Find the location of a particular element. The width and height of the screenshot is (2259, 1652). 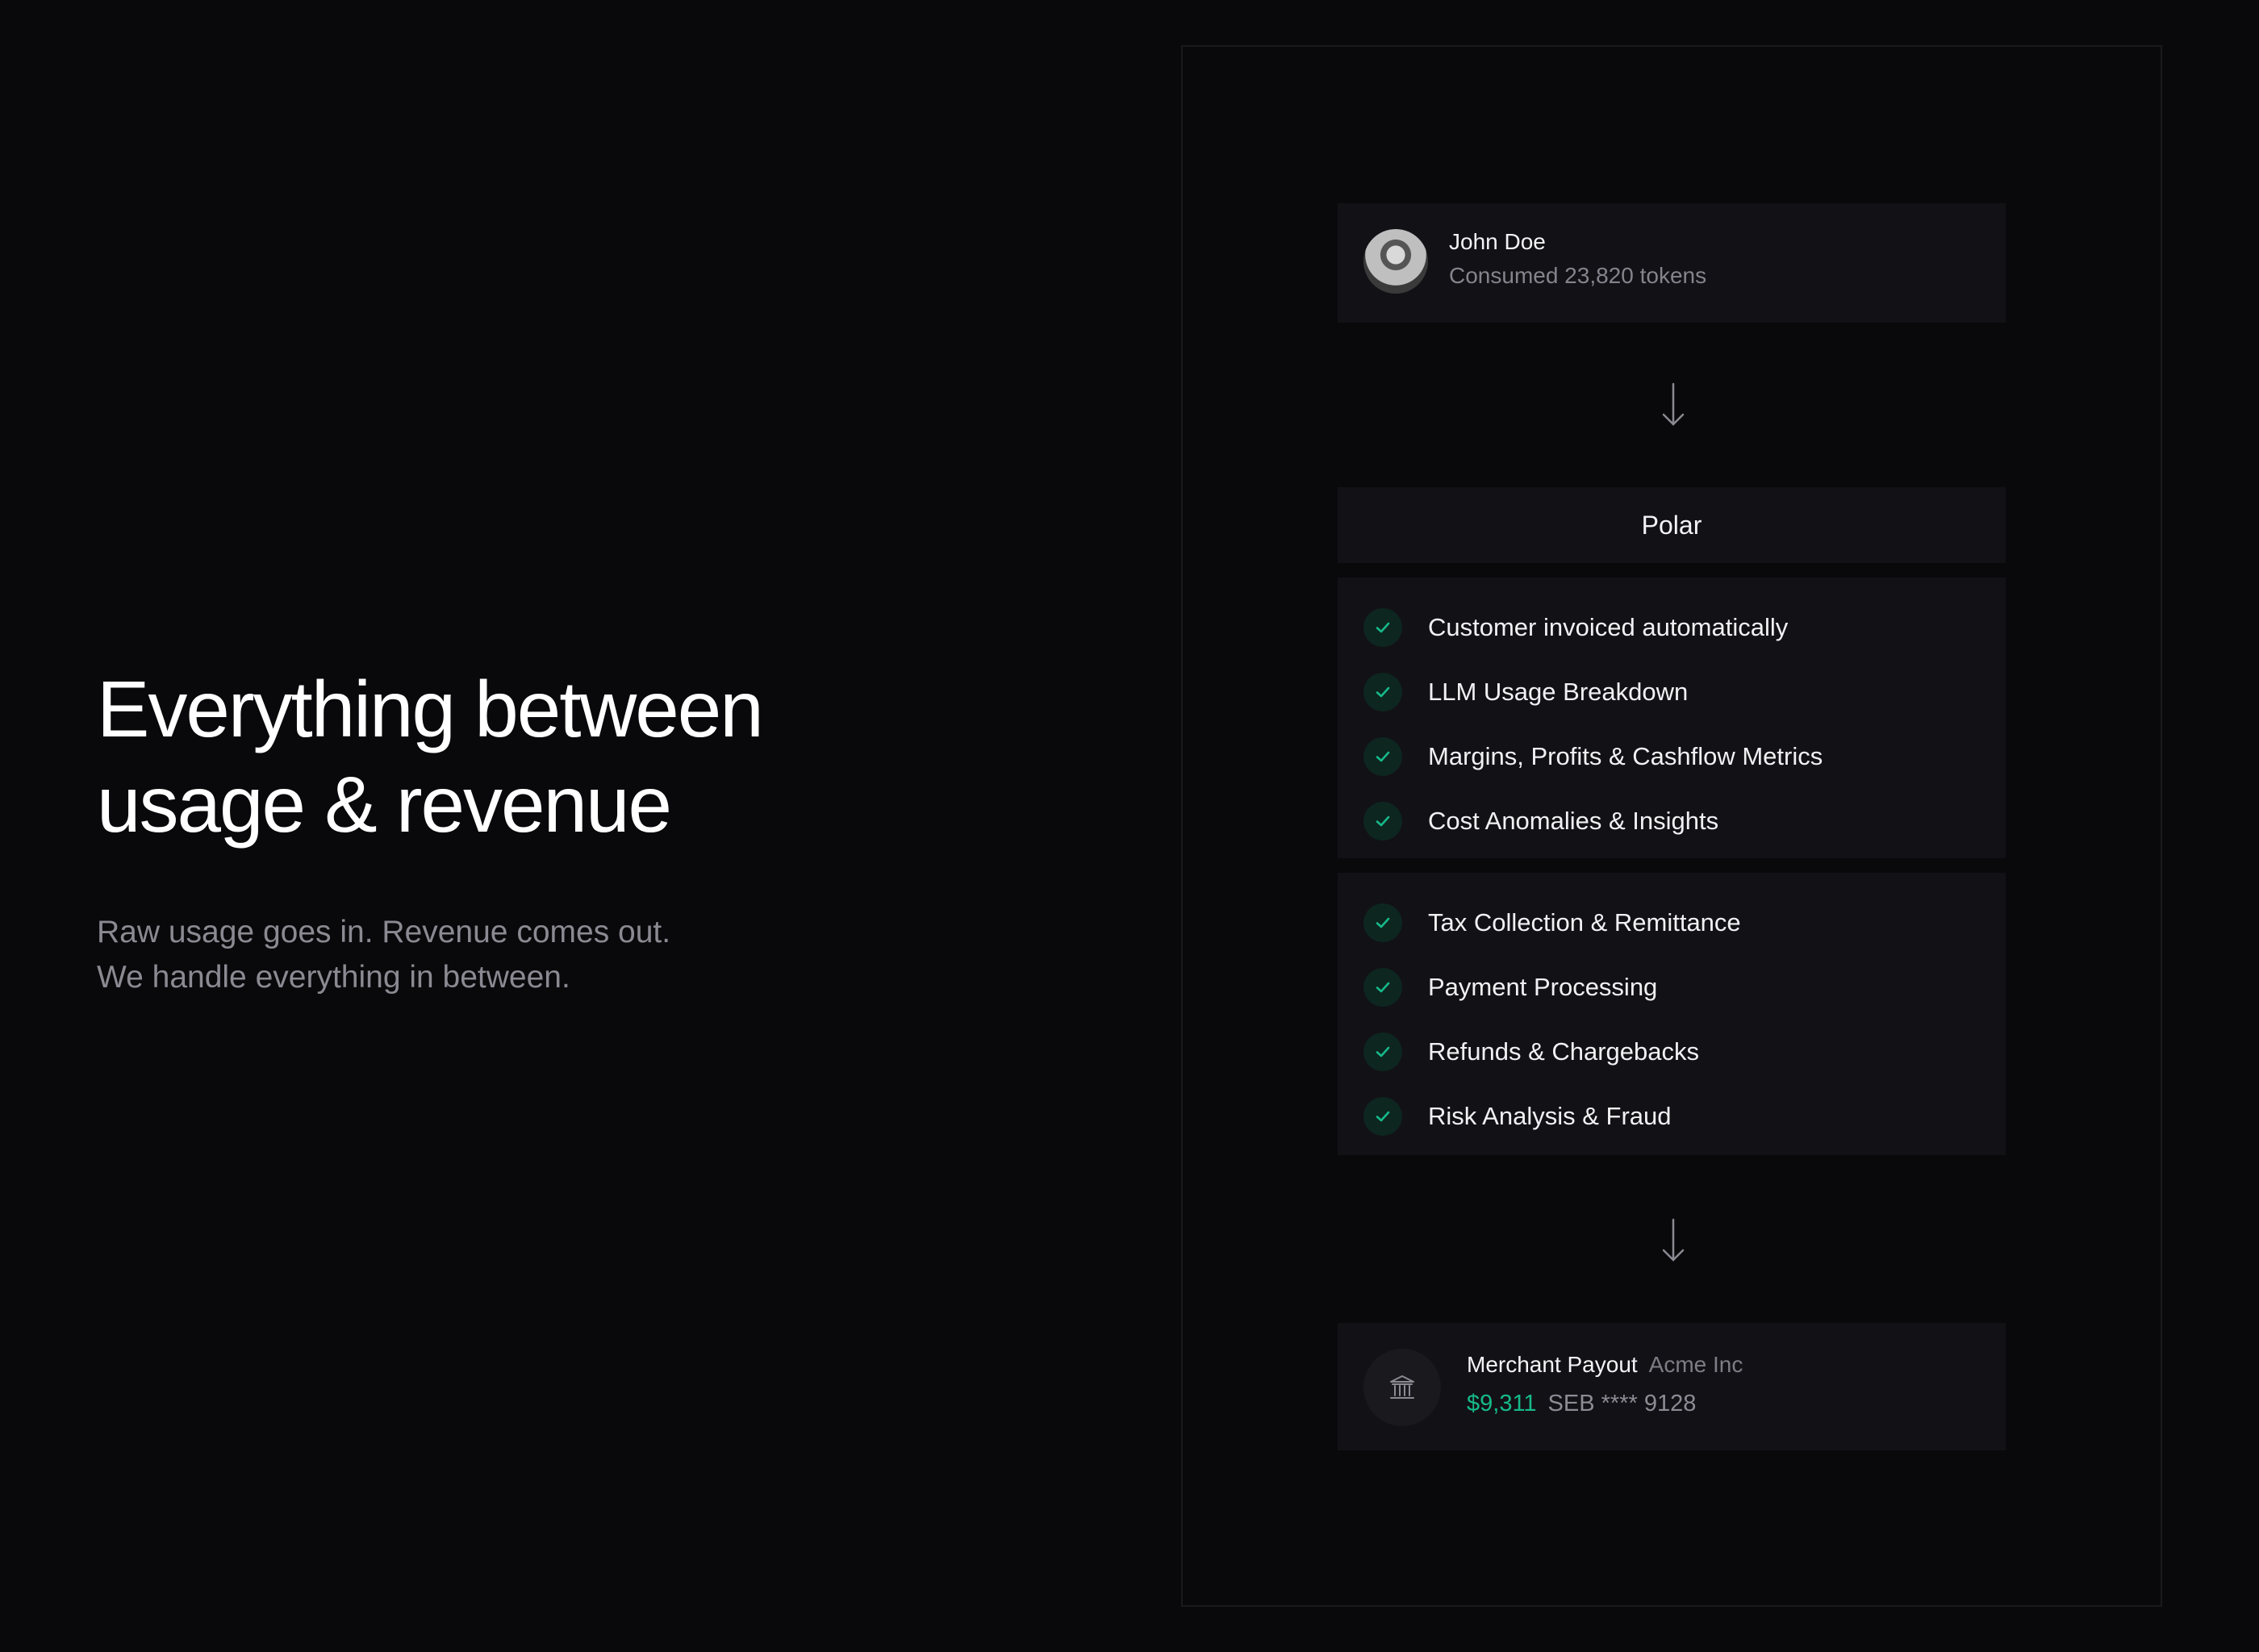

list-item: Risk Analysis & Fraud is located at coordinates (1672, 1117).